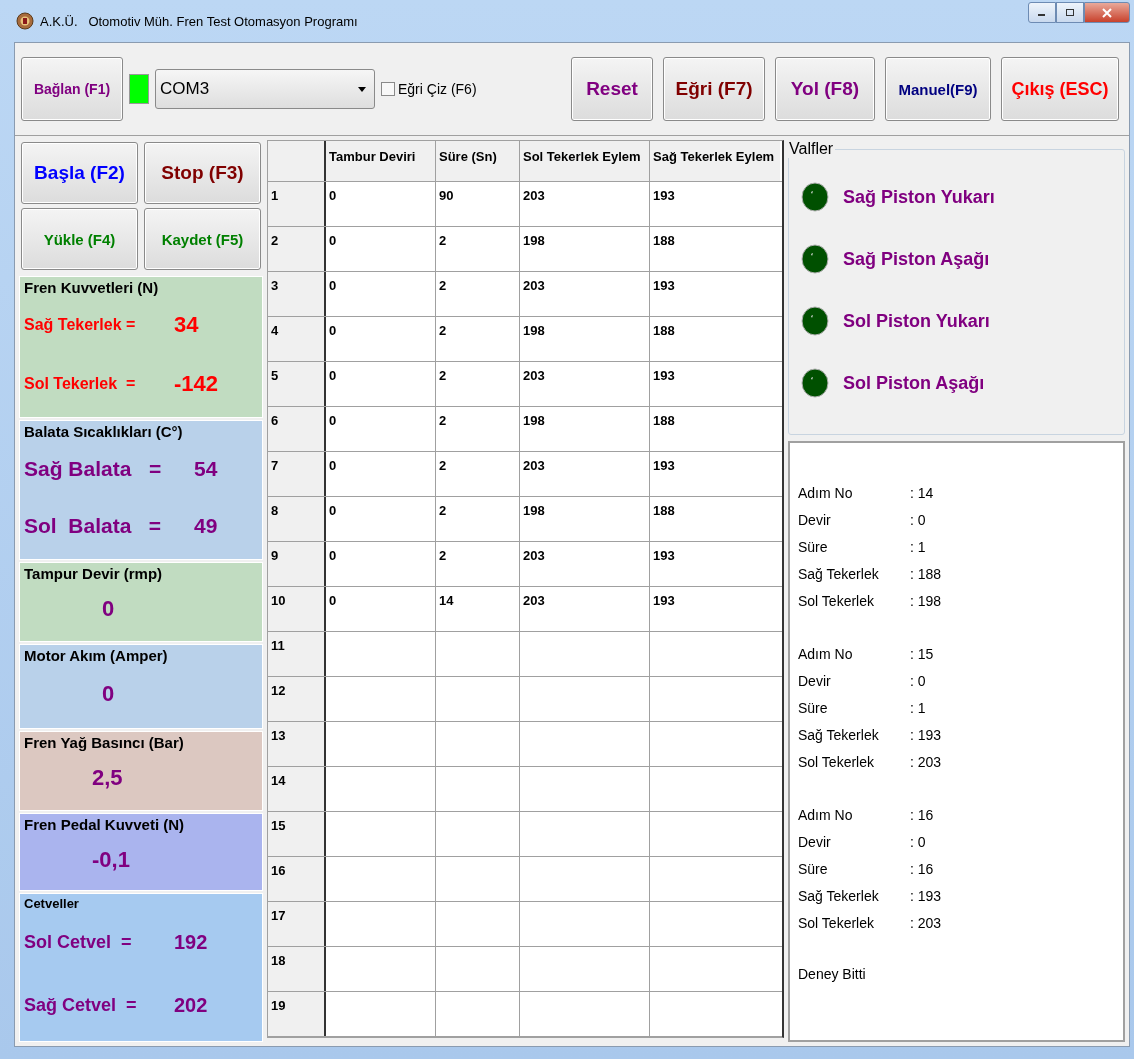  I want to click on maximize-button, so click(1070, 12).